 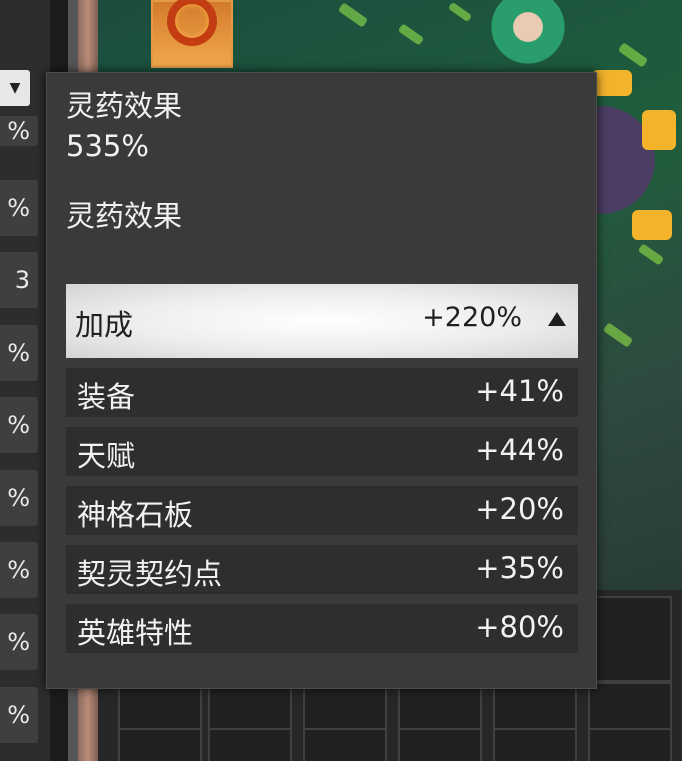 What do you see at coordinates (519, 627) in the screenshot?
I see `breakdown-value: +80%` at bounding box center [519, 627].